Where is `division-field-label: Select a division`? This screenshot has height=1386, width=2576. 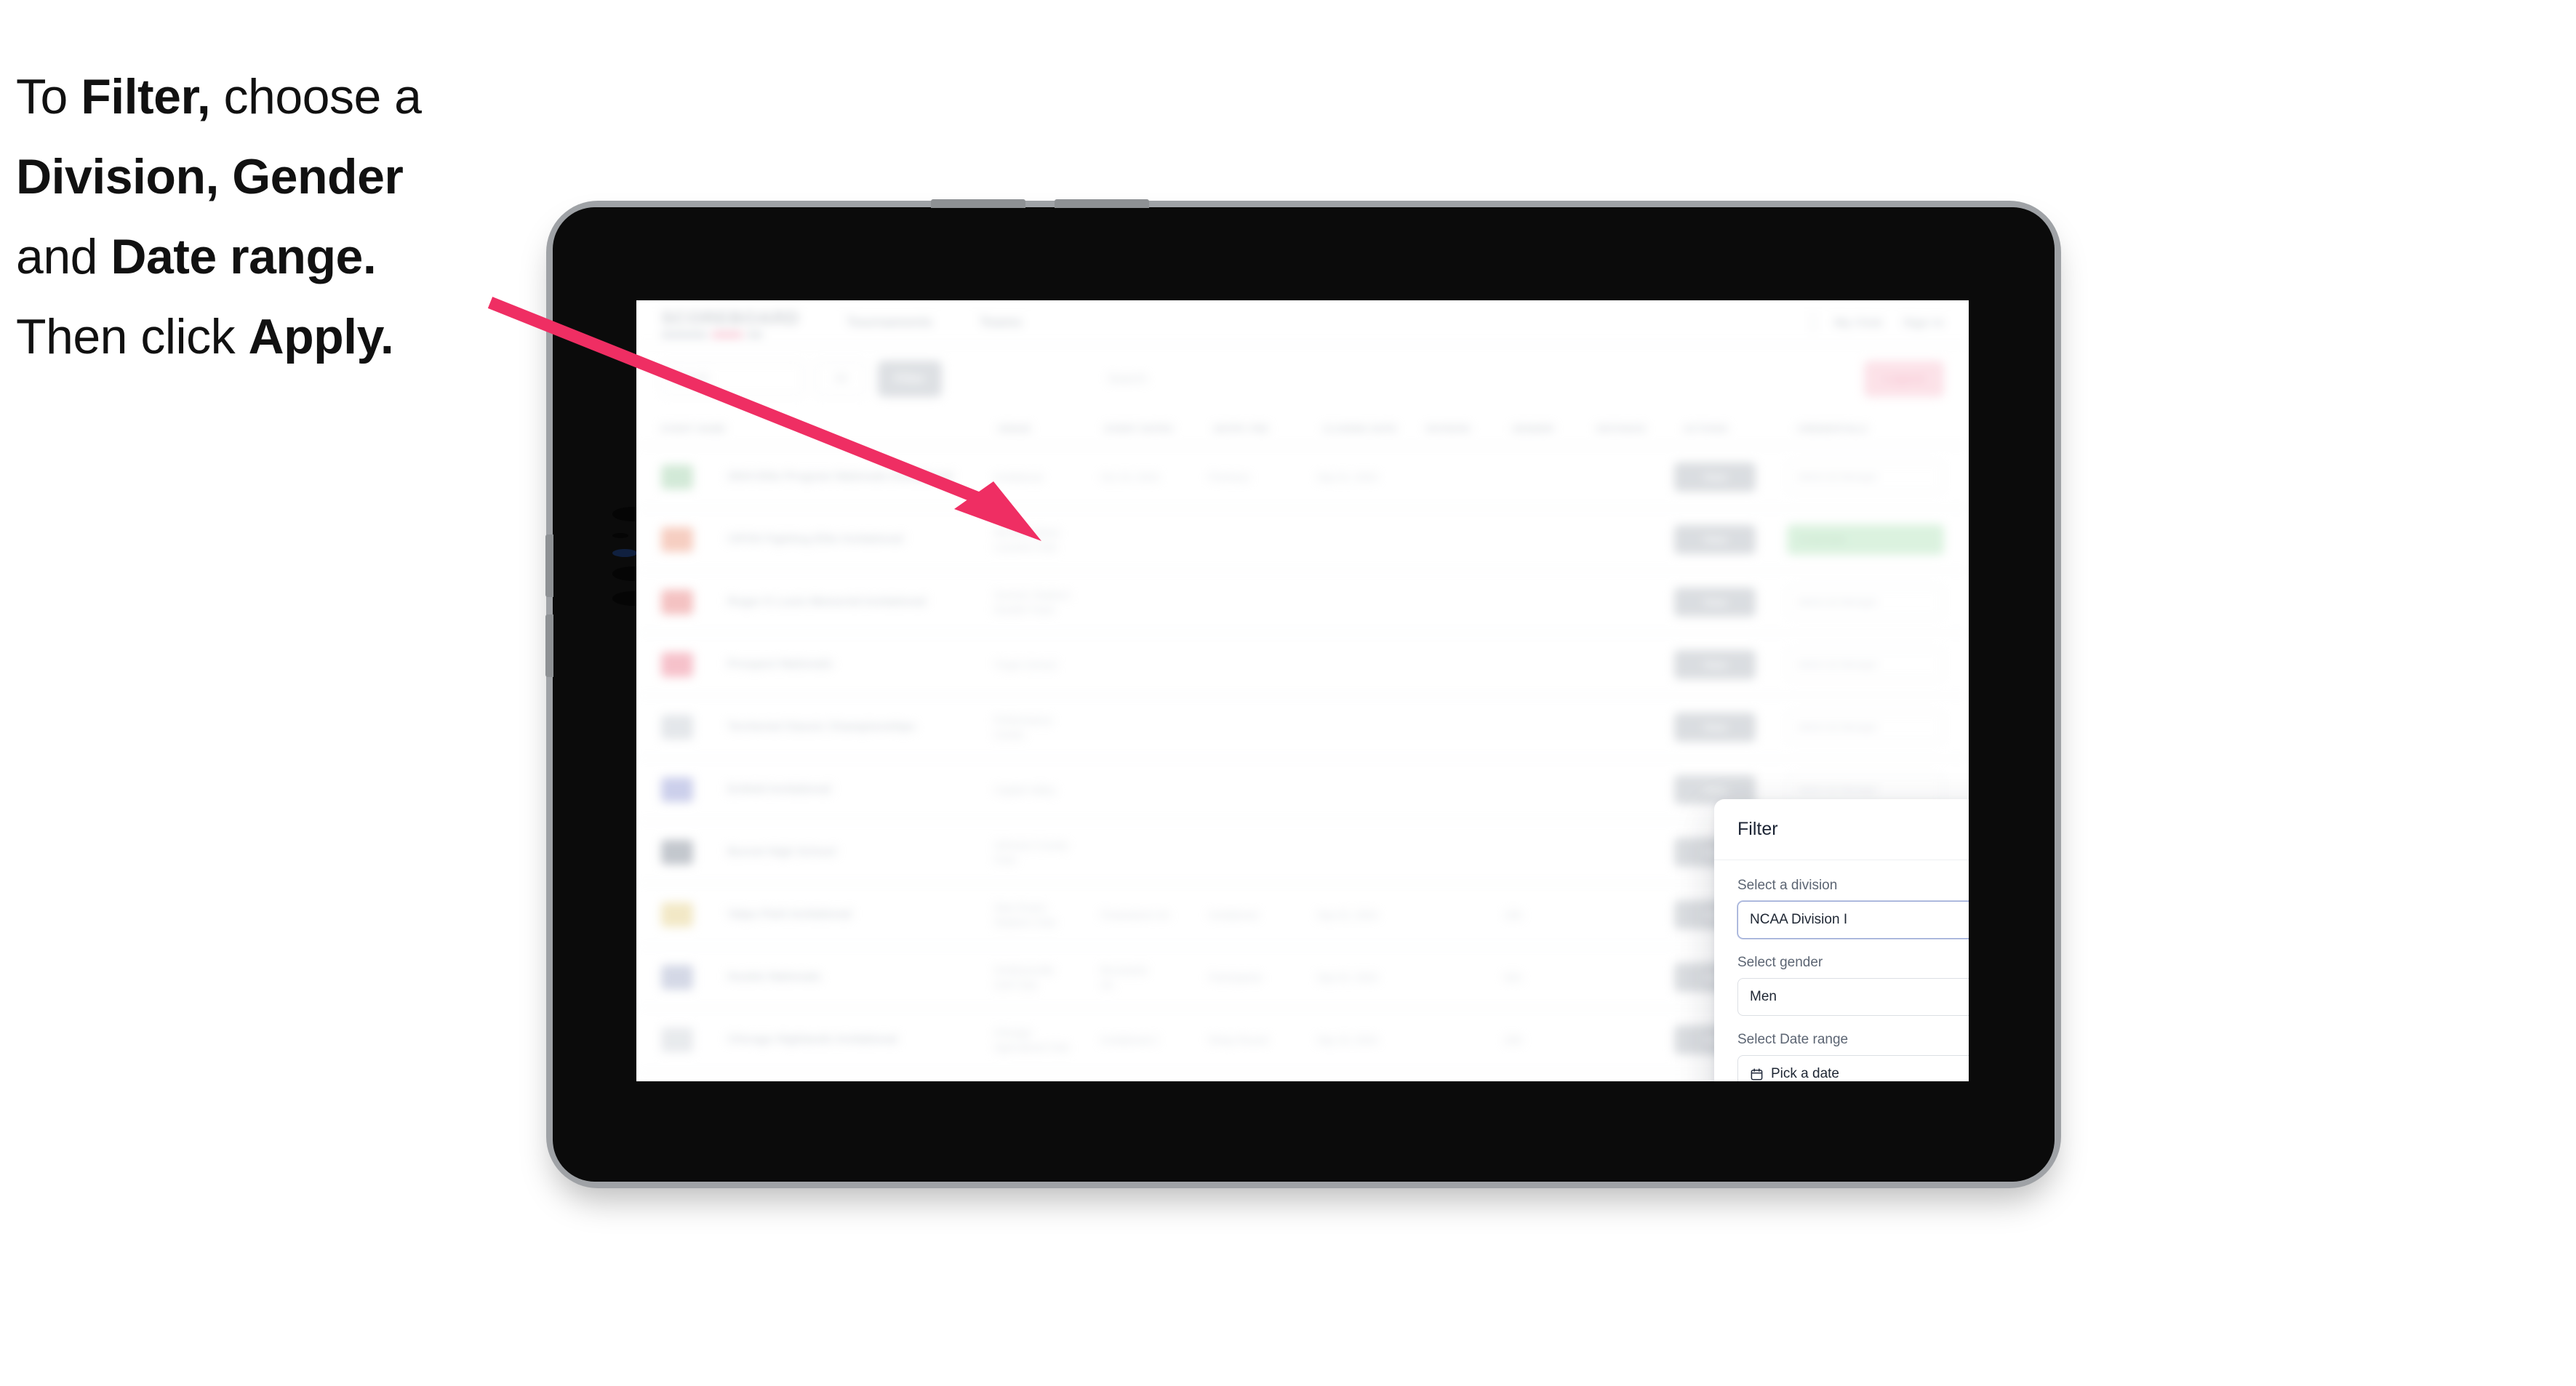 division-field-label: Select a division is located at coordinates (1787, 886).